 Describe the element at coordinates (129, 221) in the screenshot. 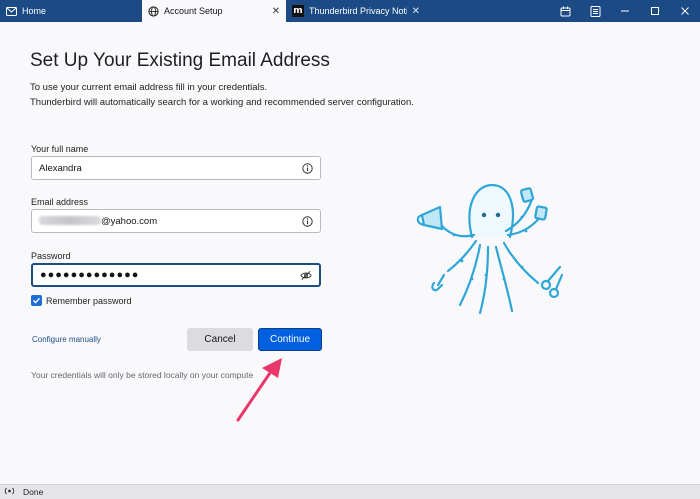

I see `email-domain: @yahoo.com` at that location.